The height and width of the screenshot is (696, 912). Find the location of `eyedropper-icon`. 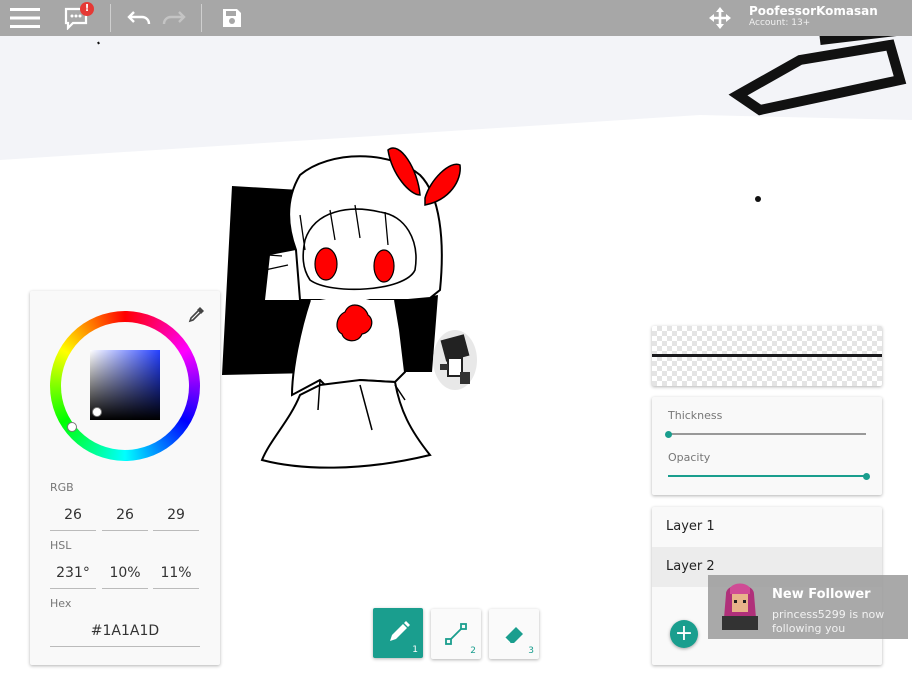

eyedropper-icon is located at coordinates (196, 315).